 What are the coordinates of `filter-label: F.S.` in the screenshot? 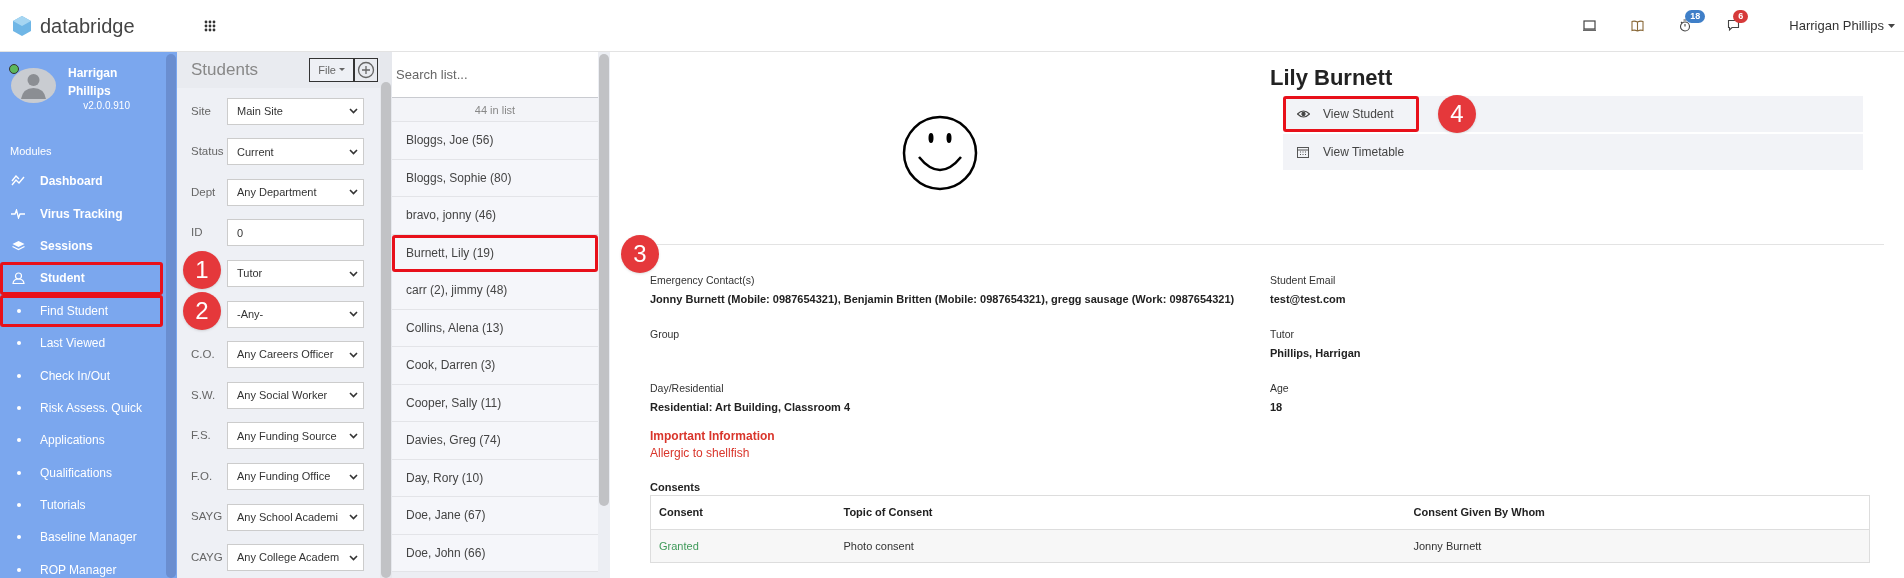 It's located at (201, 436).